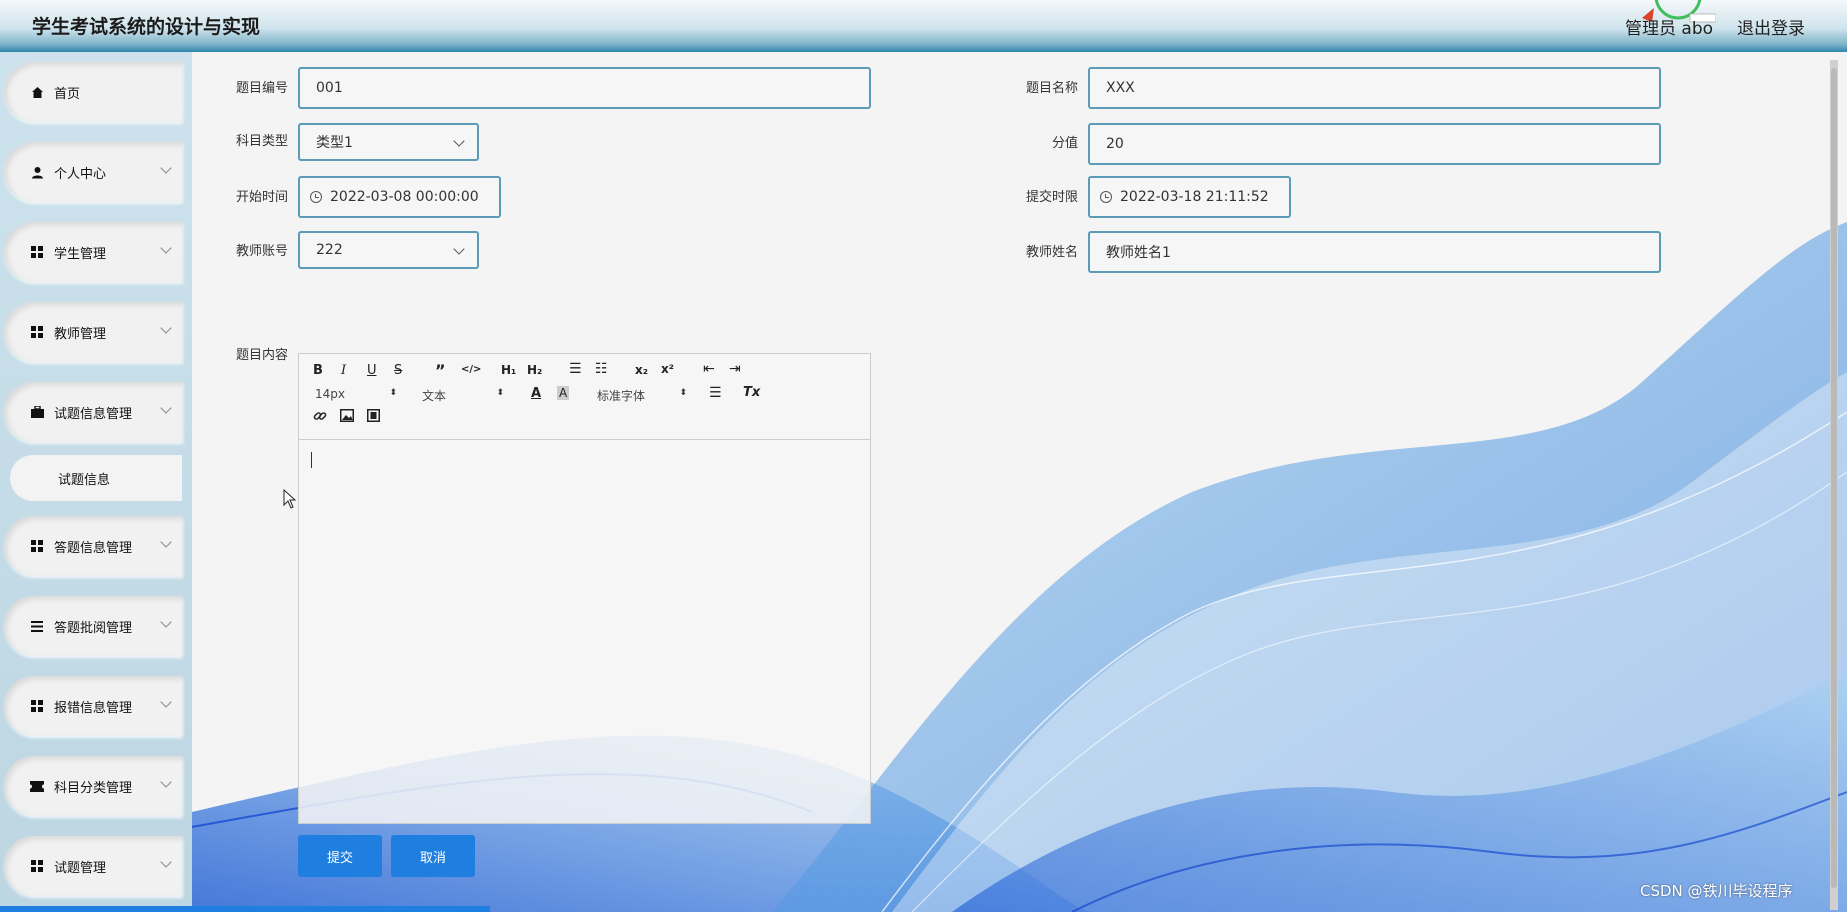 The image size is (1847, 912). What do you see at coordinates (67, 94) in the screenshot?
I see `sidebar-item-label: 首页` at bounding box center [67, 94].